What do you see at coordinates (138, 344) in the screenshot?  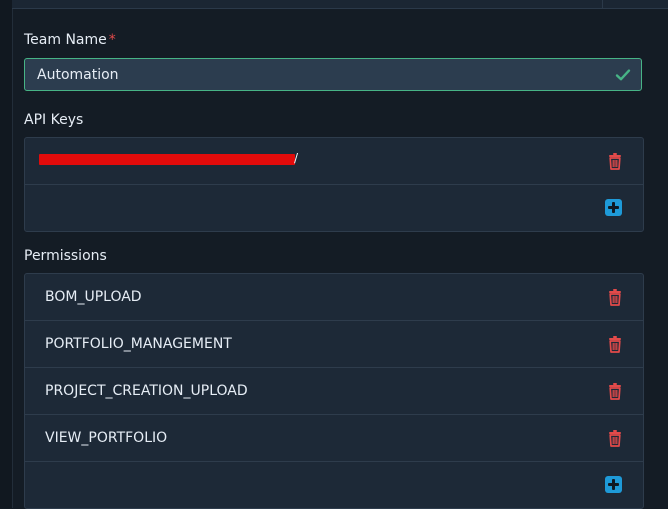 I see `permission-label: PORTFOLIO_MANAGEMENT` at bounding box center [138, 344].